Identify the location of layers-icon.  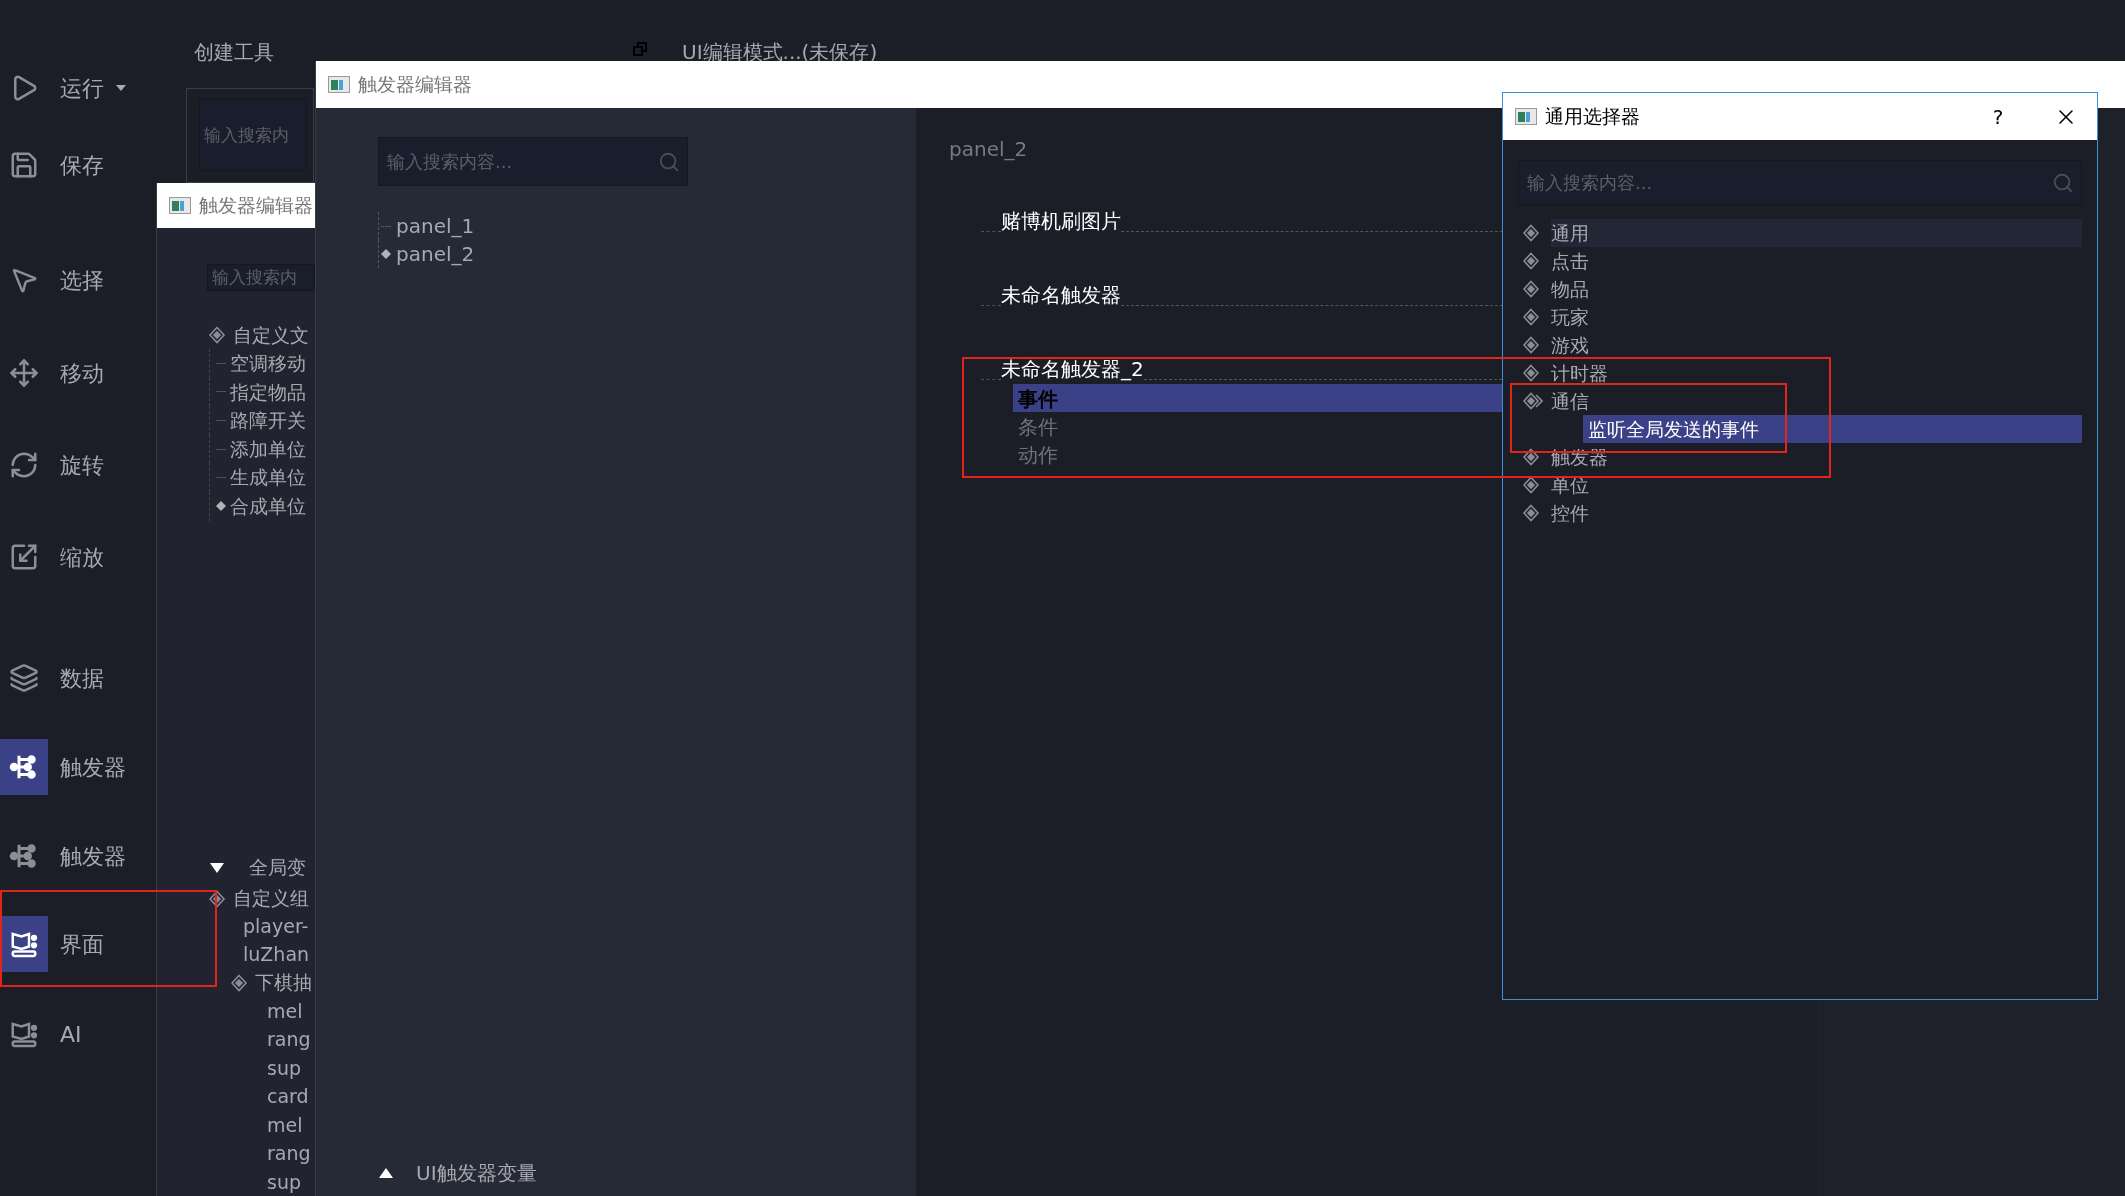
(24, 678).